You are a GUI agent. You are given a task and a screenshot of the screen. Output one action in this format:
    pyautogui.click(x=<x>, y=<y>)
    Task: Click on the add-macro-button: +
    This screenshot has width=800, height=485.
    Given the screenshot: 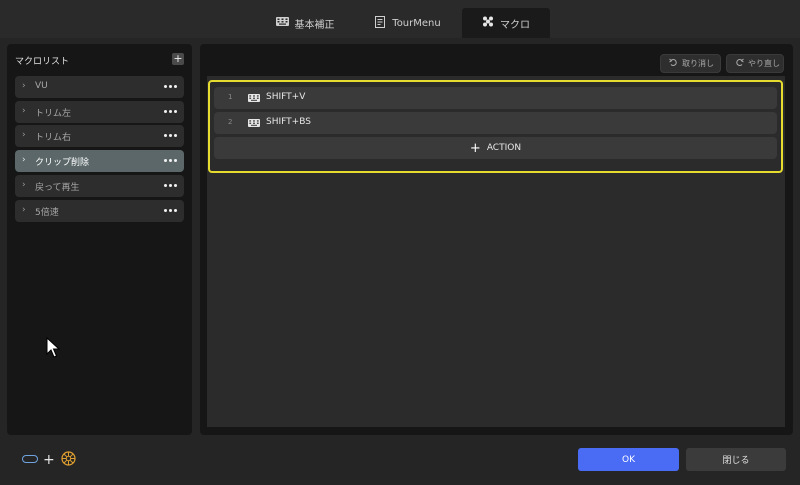 What is the action you would take?
    pyautogui.click(x=178, y=59)
    